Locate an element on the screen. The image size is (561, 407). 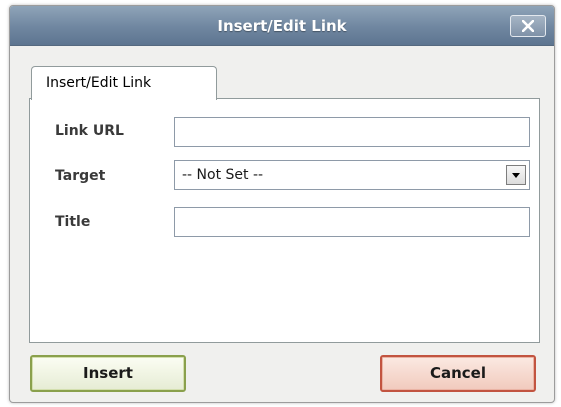
target-dropdown-button is located at coordinates (516, 175).